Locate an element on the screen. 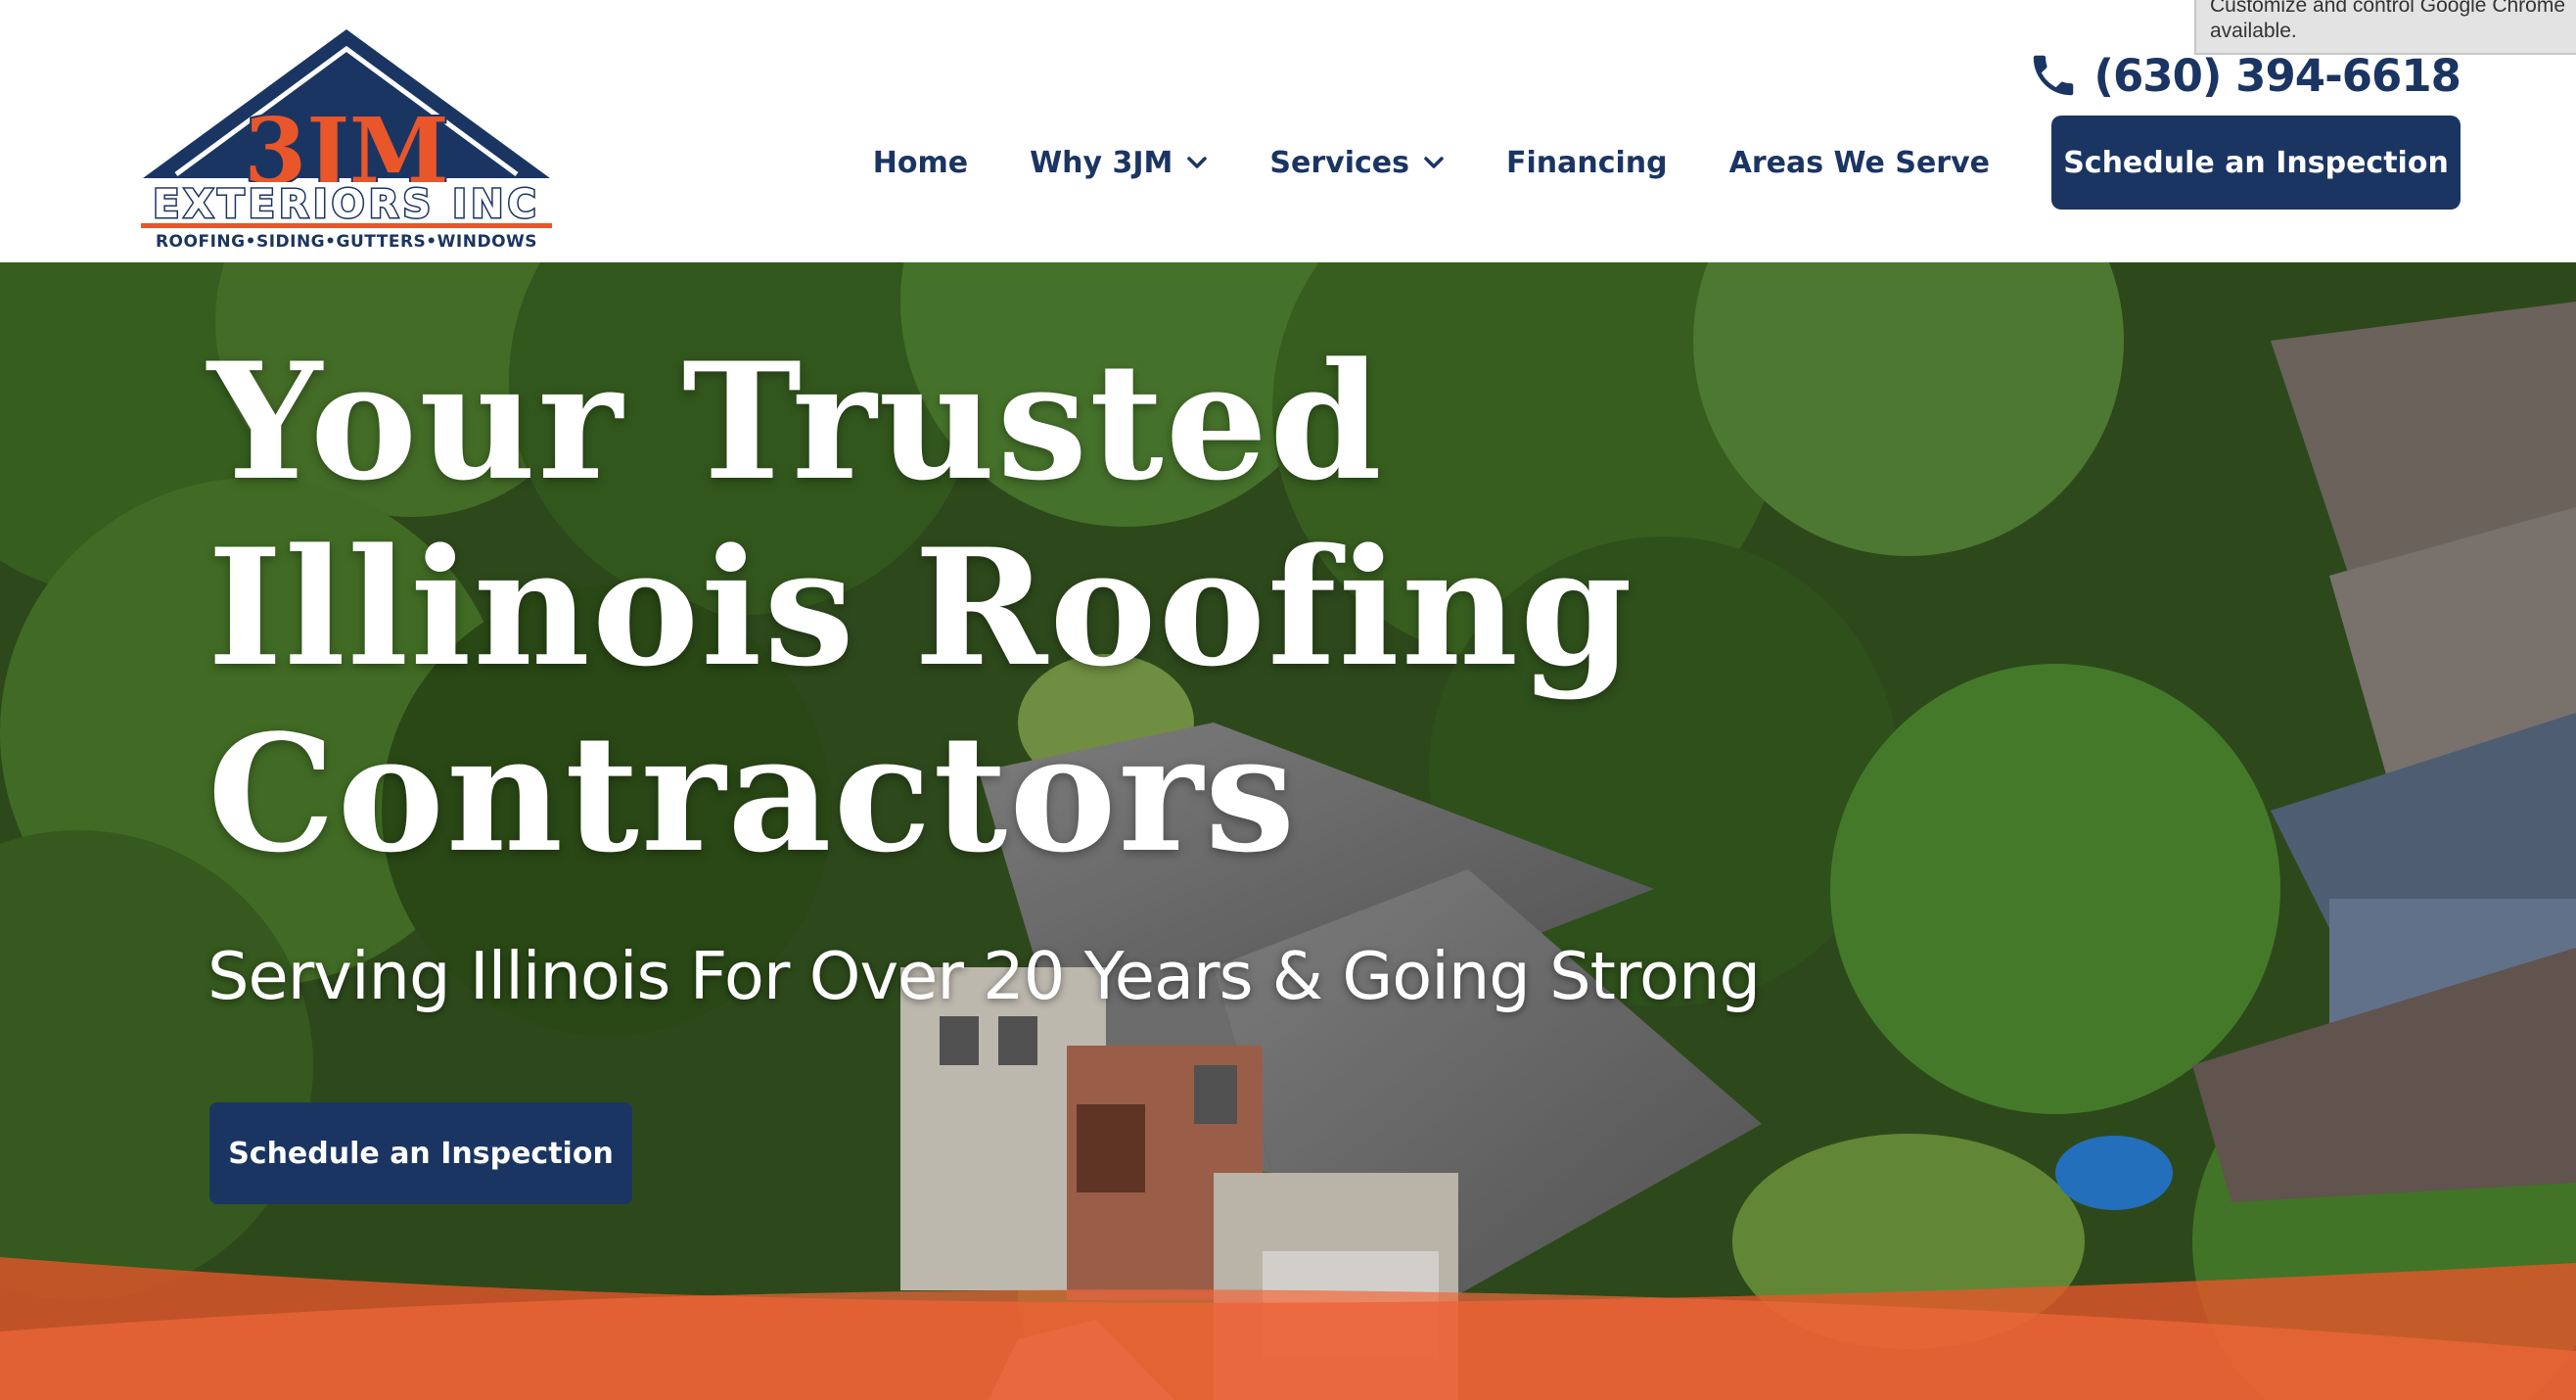  nav-item-label: Financing is located at coordinates (1587, 163).